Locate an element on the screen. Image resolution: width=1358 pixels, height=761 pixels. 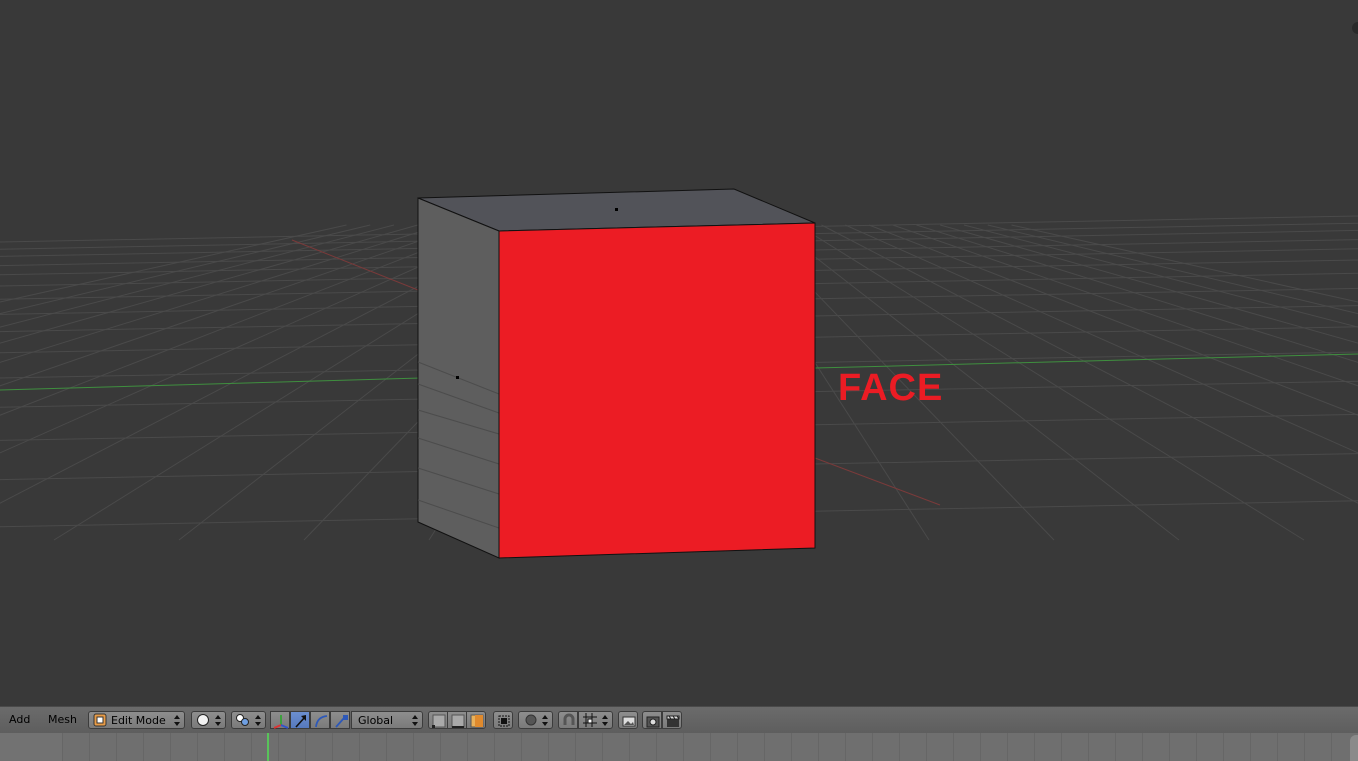
proportional-editing-selector is located at coordinates (535, 720).